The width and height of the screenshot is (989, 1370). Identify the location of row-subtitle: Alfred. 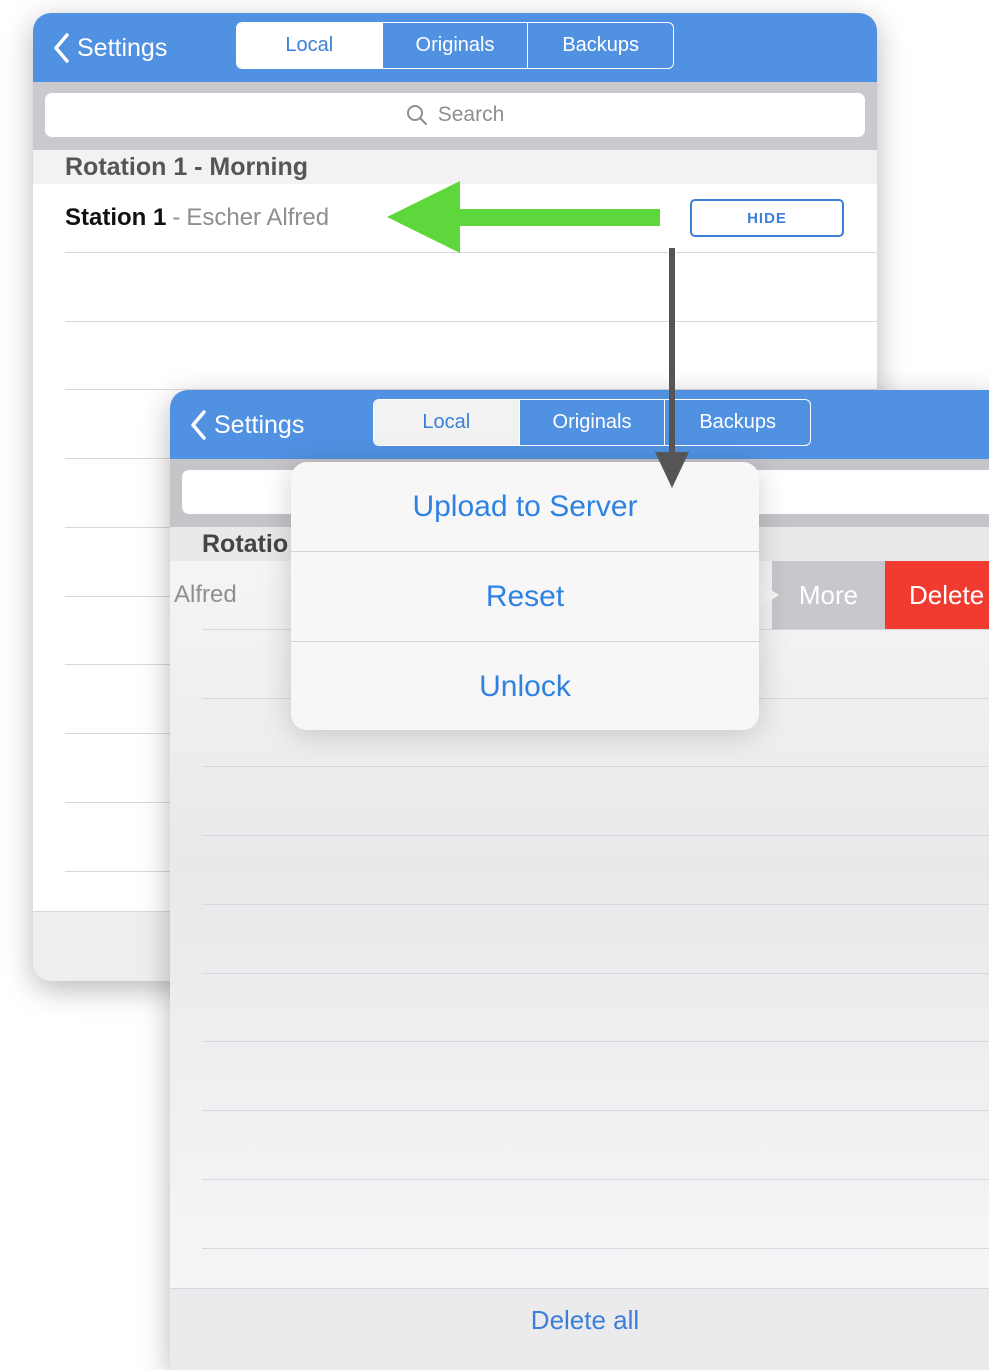
(205, 594).